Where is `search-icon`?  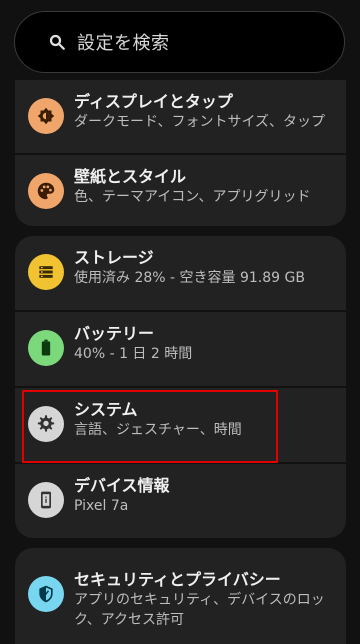 search-icon is located at coordinates (57, 42).